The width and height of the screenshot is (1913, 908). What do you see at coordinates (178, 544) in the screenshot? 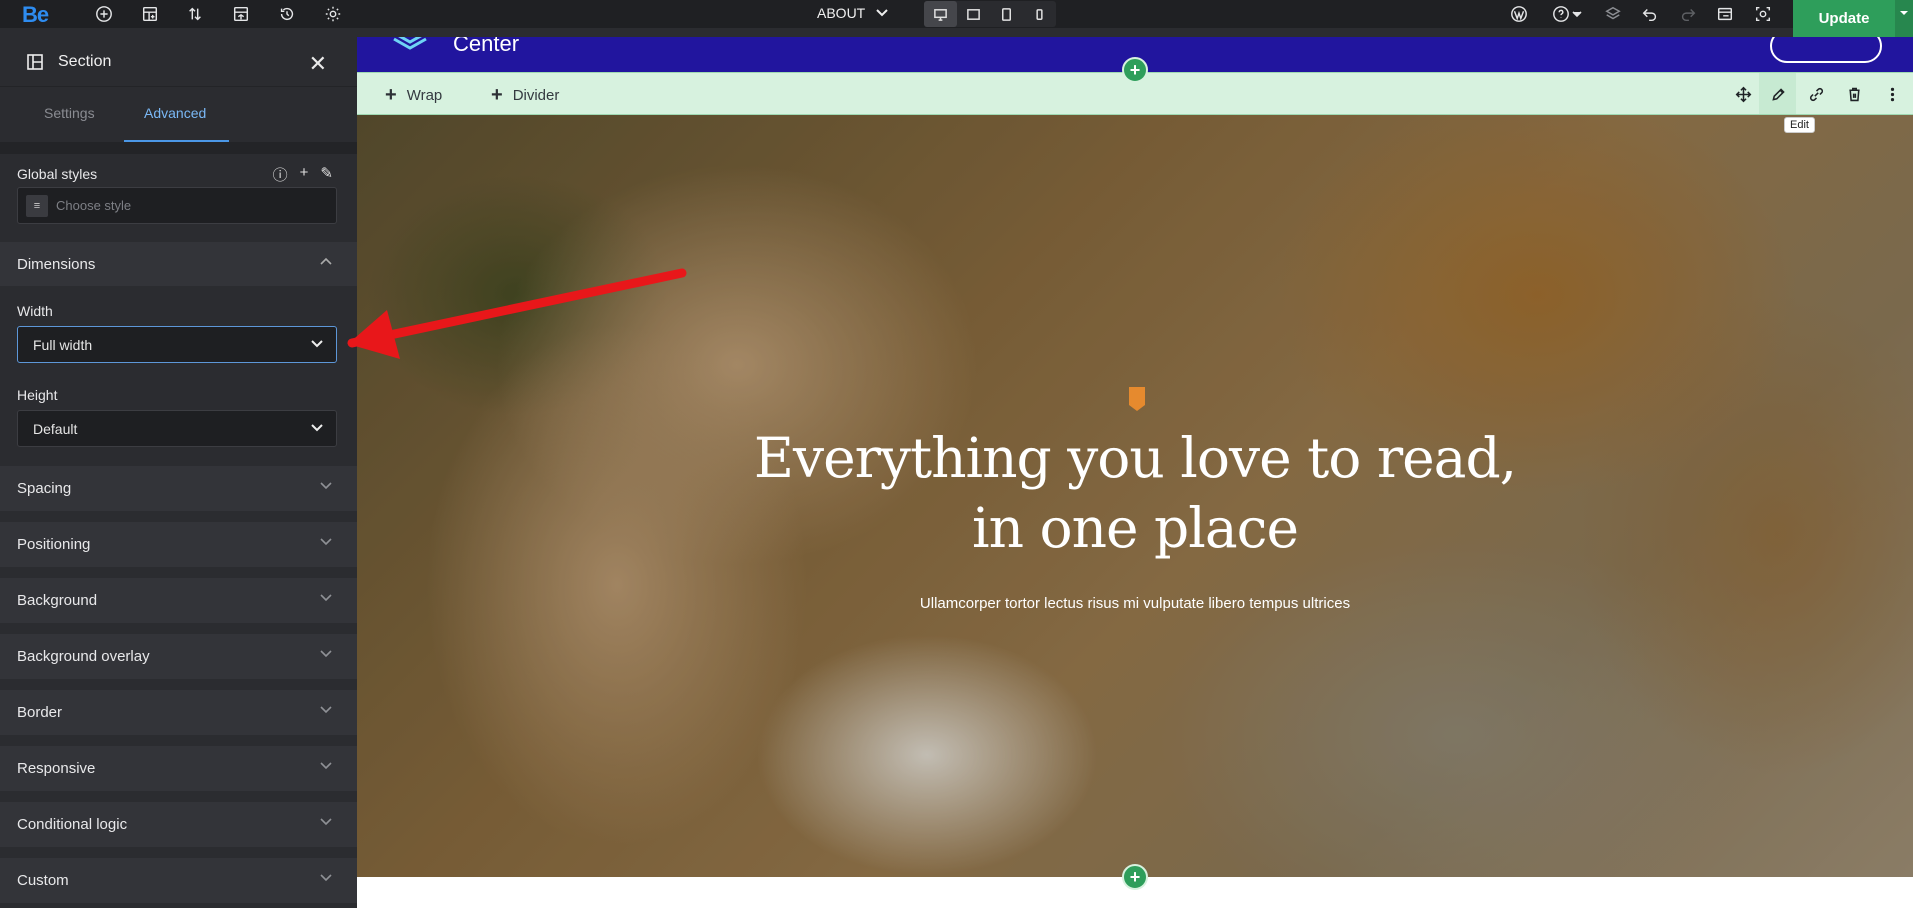
I see `accordion-positioning: Positioning` at bounding box center [178, 544].